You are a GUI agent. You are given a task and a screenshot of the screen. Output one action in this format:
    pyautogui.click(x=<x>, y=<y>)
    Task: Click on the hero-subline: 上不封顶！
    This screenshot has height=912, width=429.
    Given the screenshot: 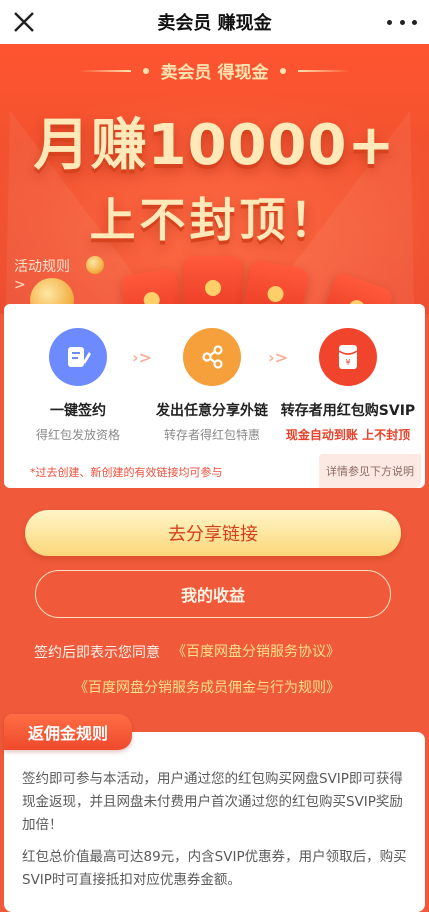 What is the action you would take?
    pyautogui.click(x=214, y=220)
    